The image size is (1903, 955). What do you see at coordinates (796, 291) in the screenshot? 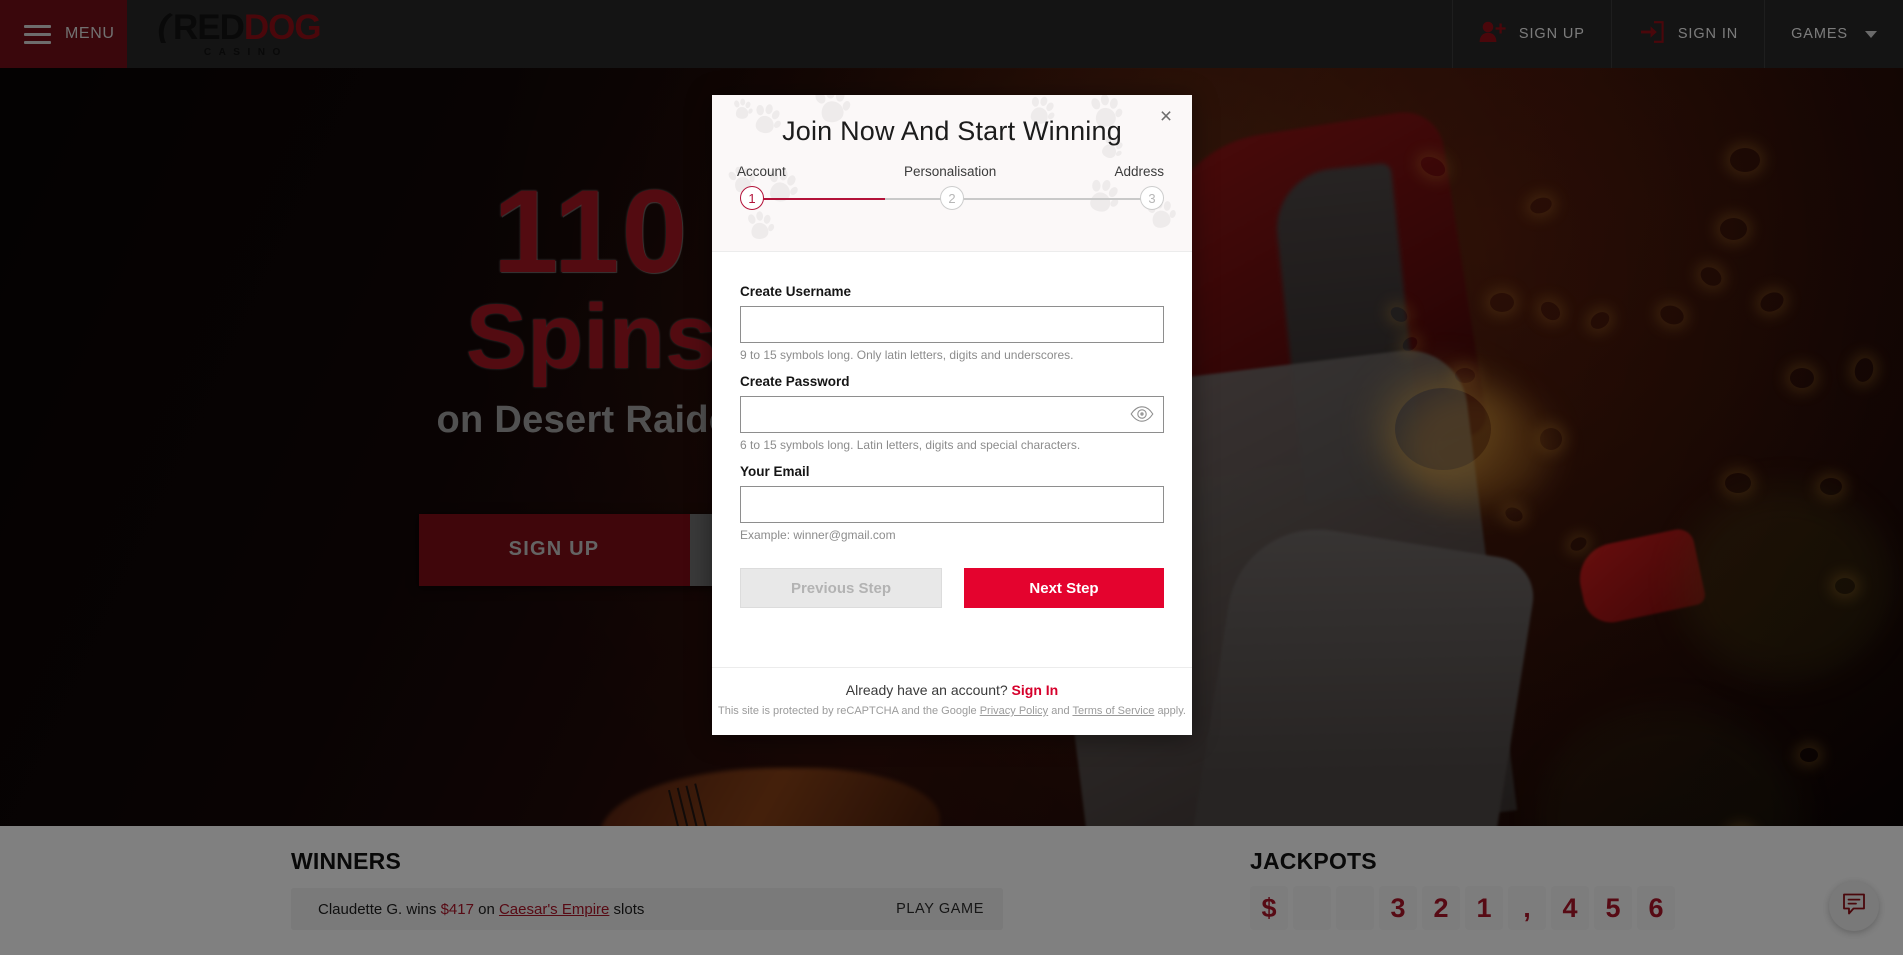
I see `username-label: Create Username` at bounding box center [796, 291].